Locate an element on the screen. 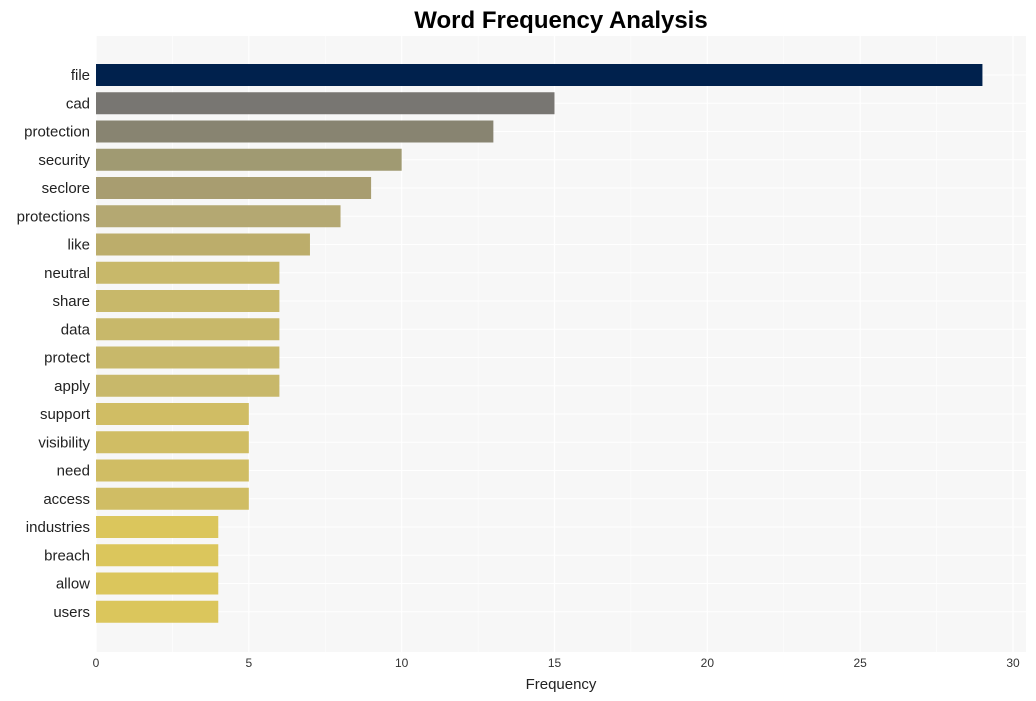  bar-neutral is located at coordinates (188, 272).